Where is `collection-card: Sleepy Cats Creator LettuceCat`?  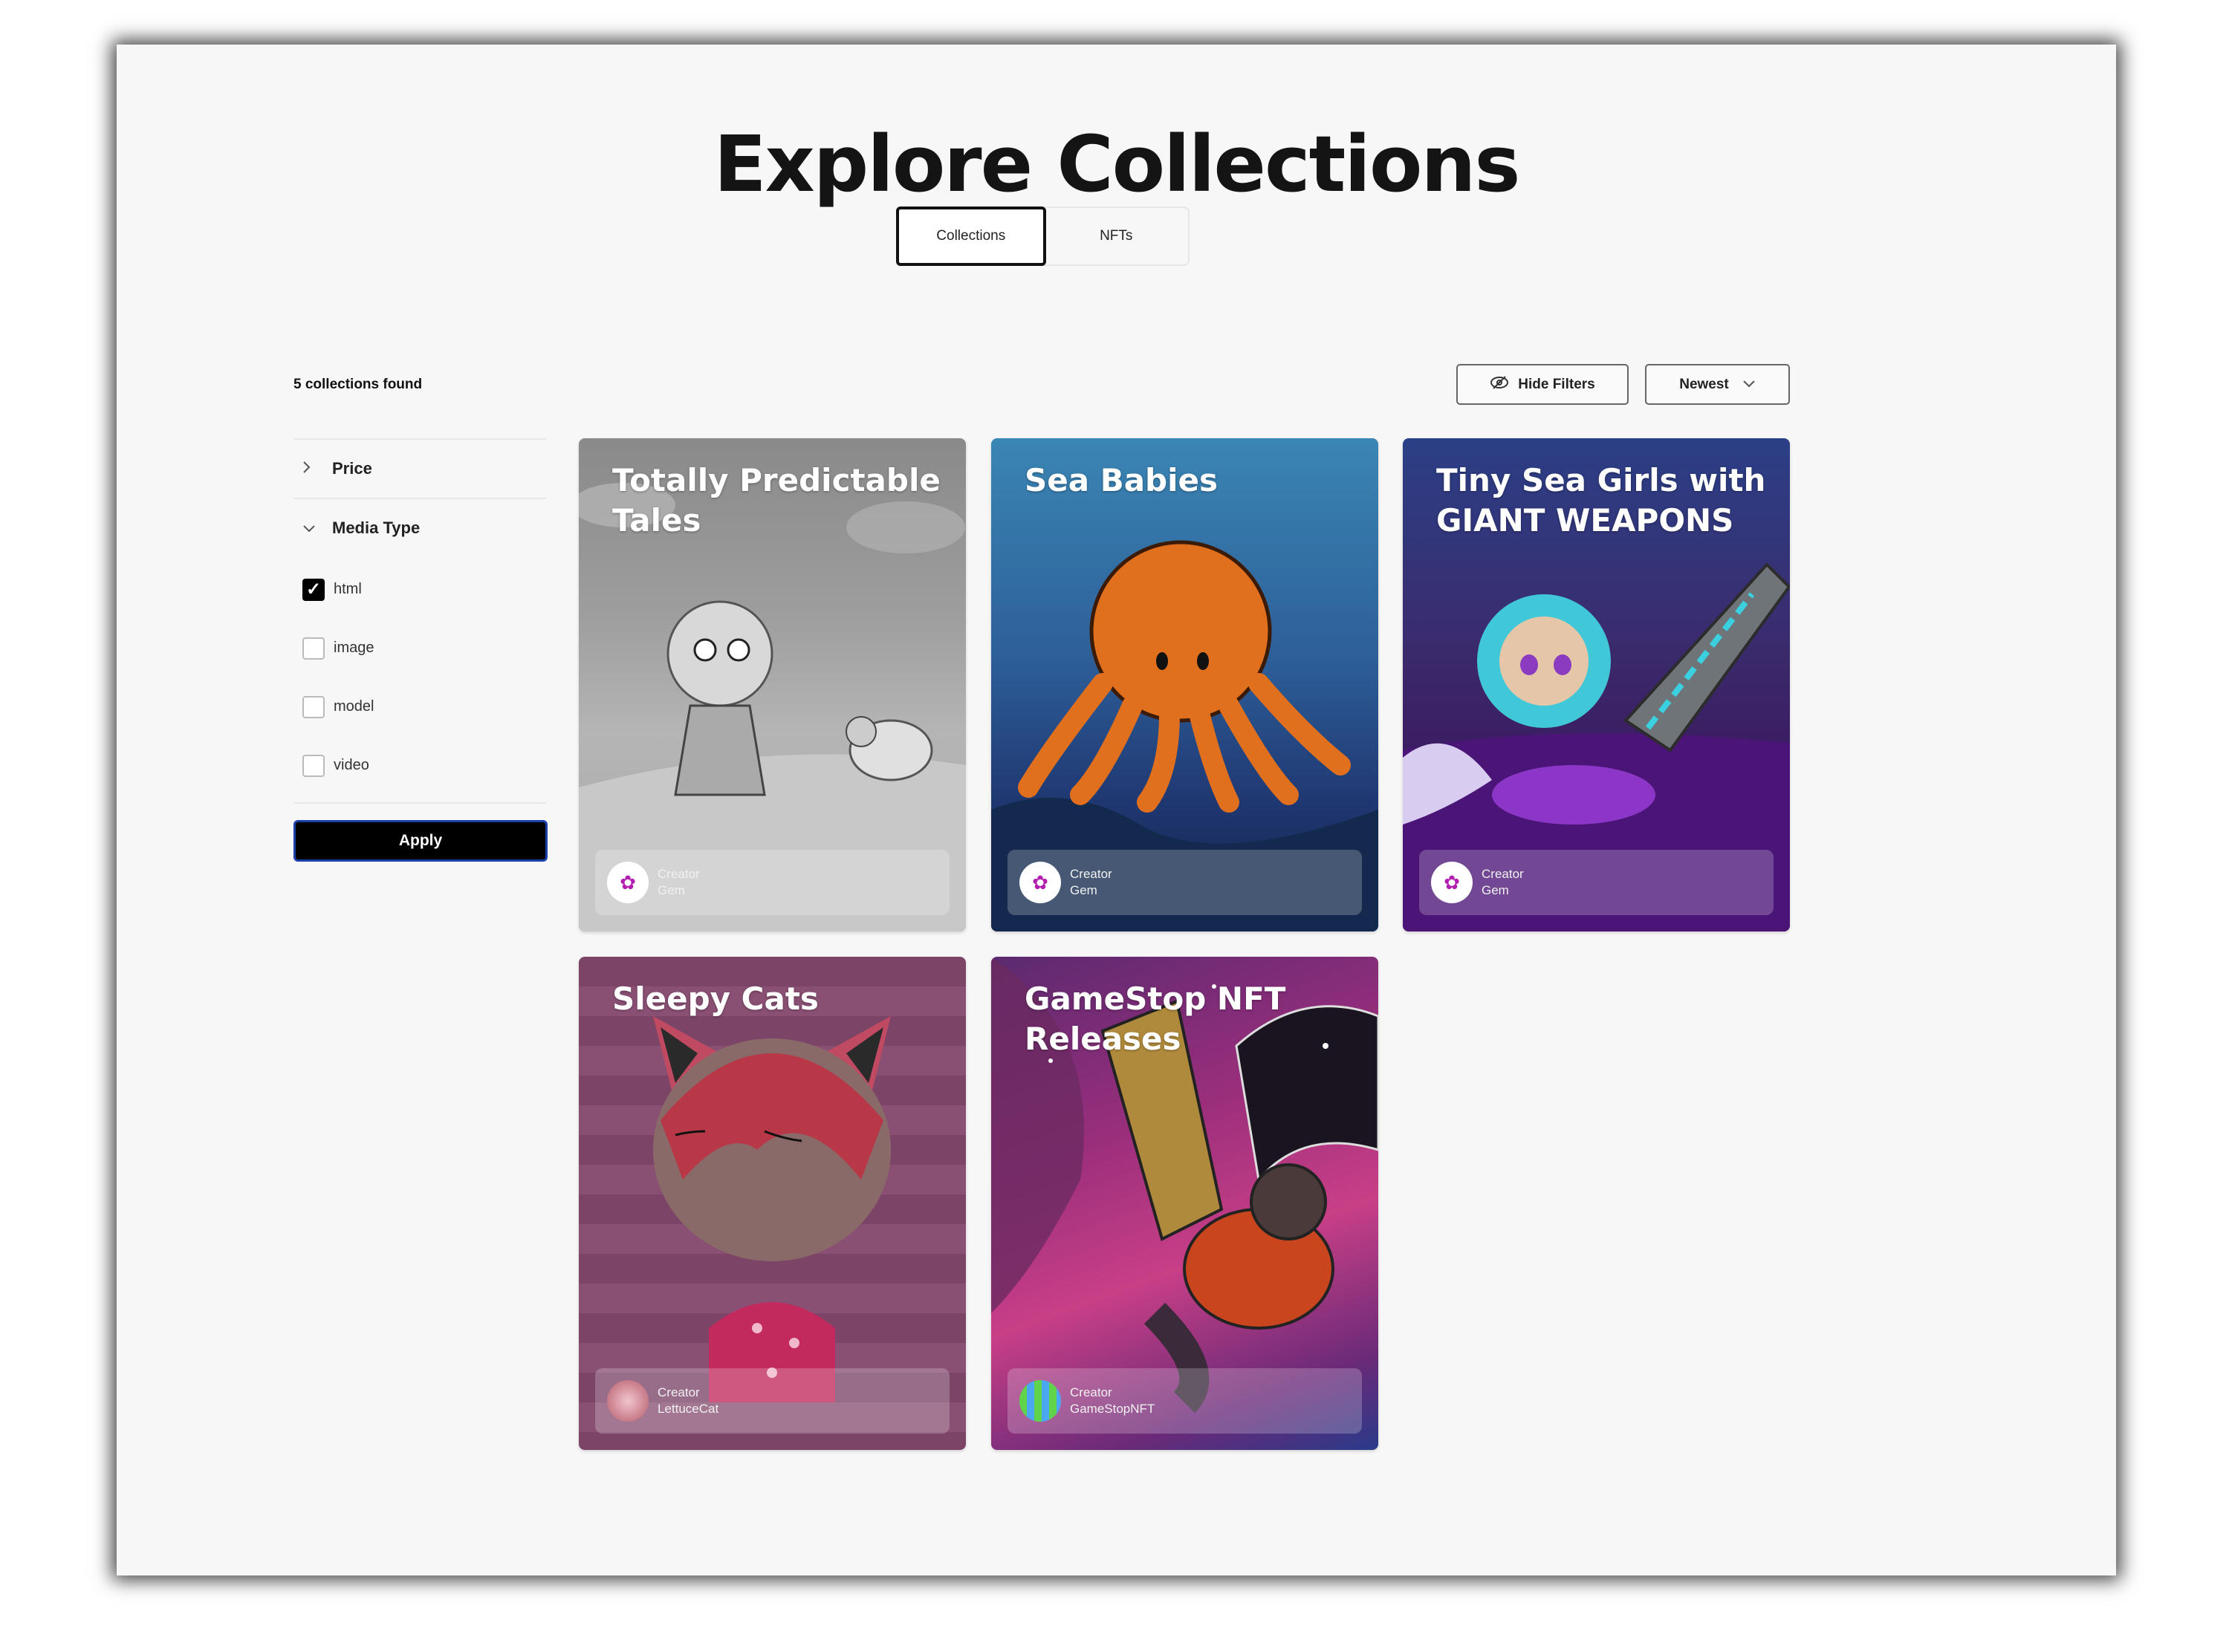
collection-card: Sleepy Cats Creator LettuceCat is located at coordinates (772, 1204).